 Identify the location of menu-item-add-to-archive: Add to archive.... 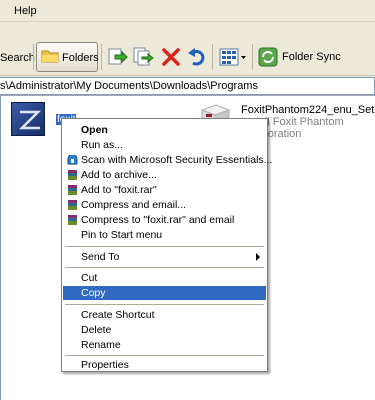
(164, 175).